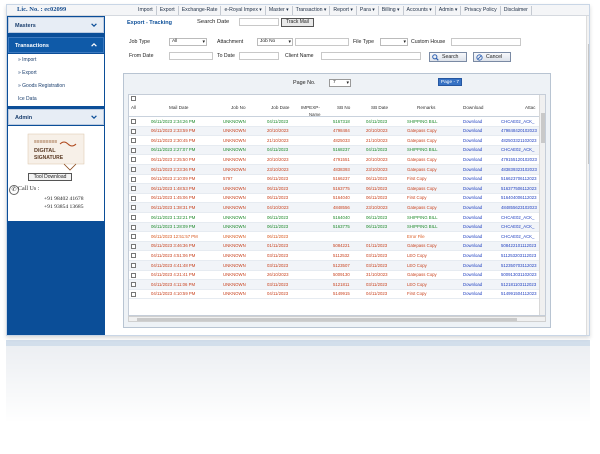 The height and width of the screenshot is (454, 600). What do you see at coordinates (522, 284) in the screenshot?
I see `attachment-link: 512181103112023` at bounding box center [522, 284].